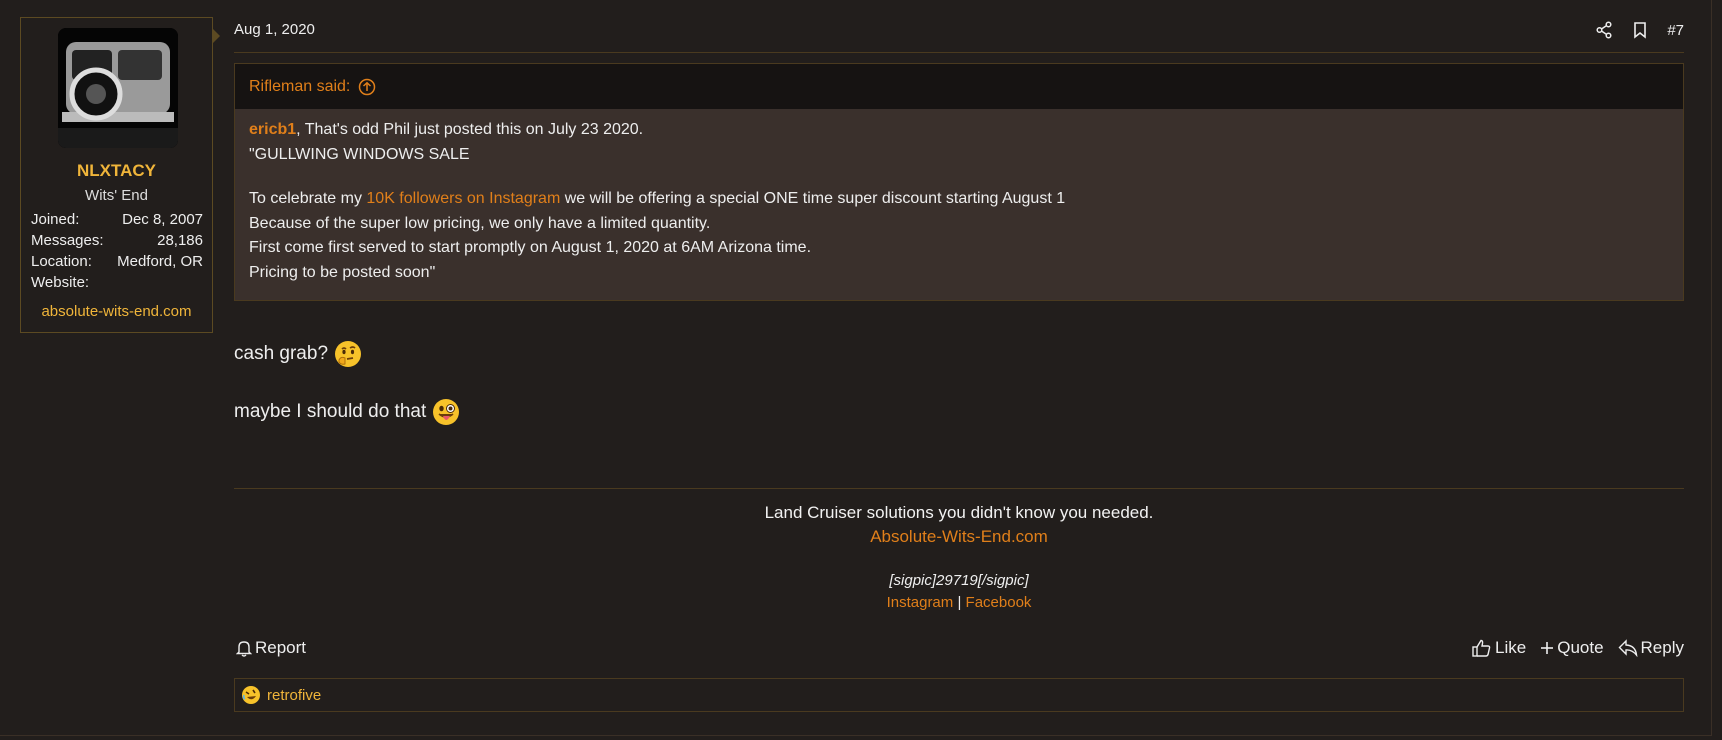  I want to click on message-line-1: cash grab?, so click(281, 353).